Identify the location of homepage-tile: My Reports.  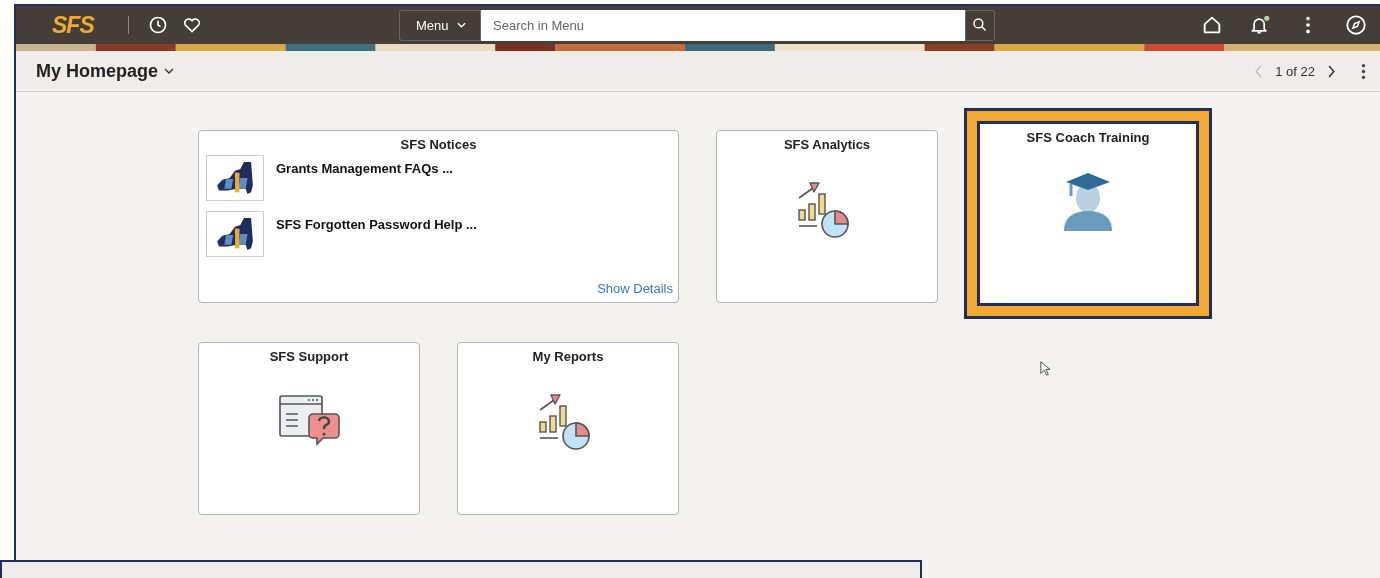
(568, 428).